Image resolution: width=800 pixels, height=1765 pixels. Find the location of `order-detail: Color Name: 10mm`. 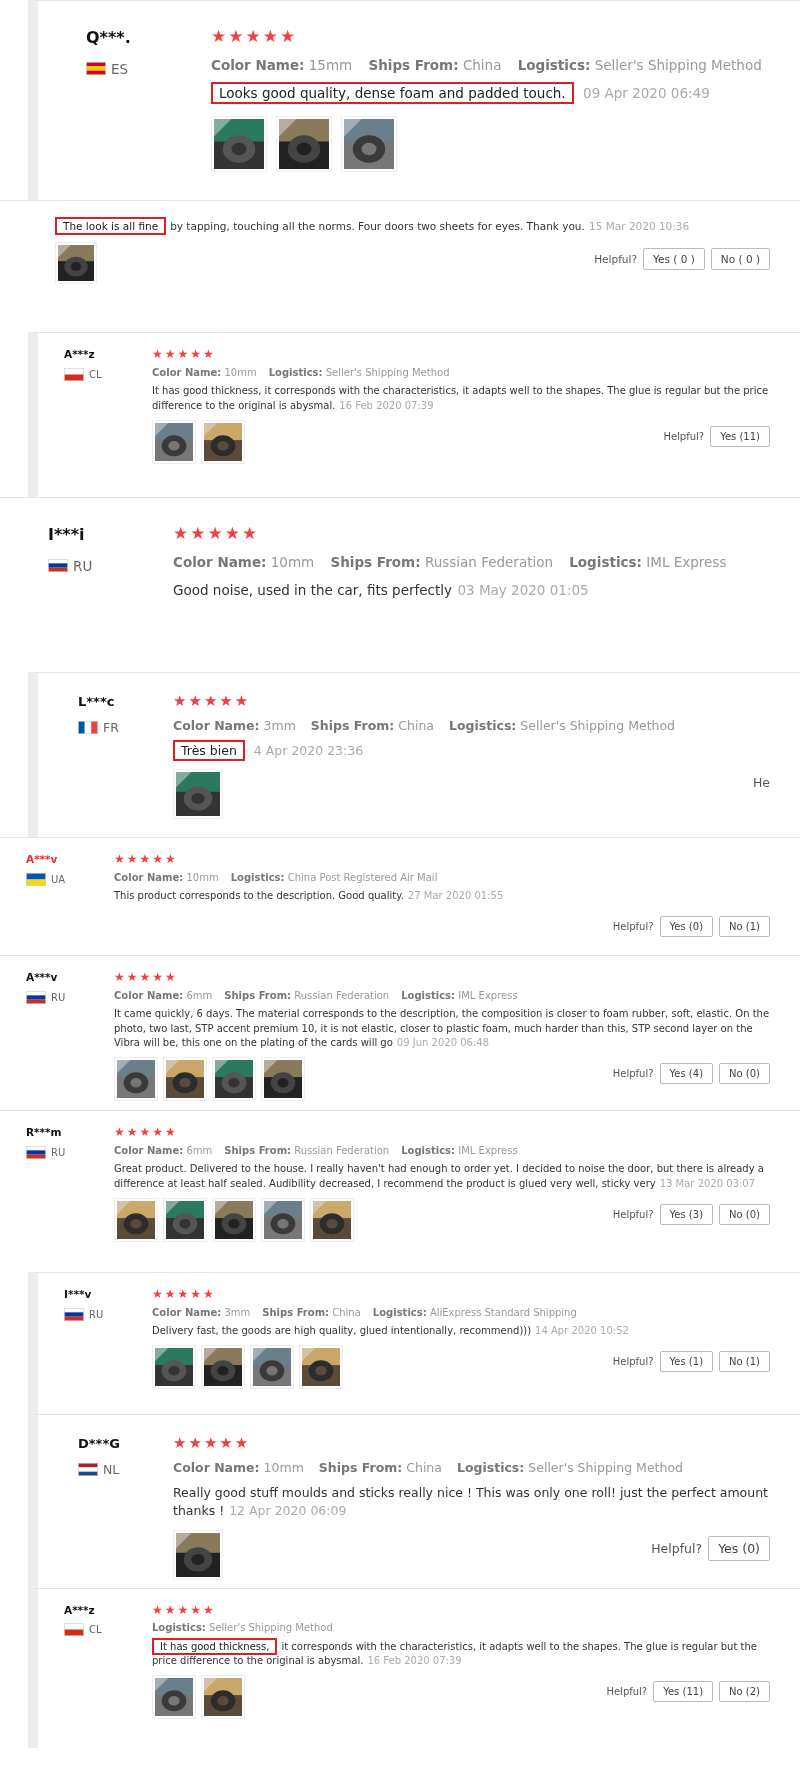

order-detail: Color Name: 10mm is located at coordinates (238, 1468).